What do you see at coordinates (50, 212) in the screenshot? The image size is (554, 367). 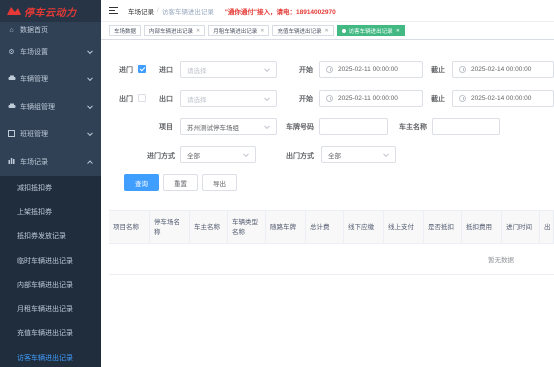 I see `sidebar-subitem-list-coupon: 上架抵扣券` at bounding box center [50, 212].